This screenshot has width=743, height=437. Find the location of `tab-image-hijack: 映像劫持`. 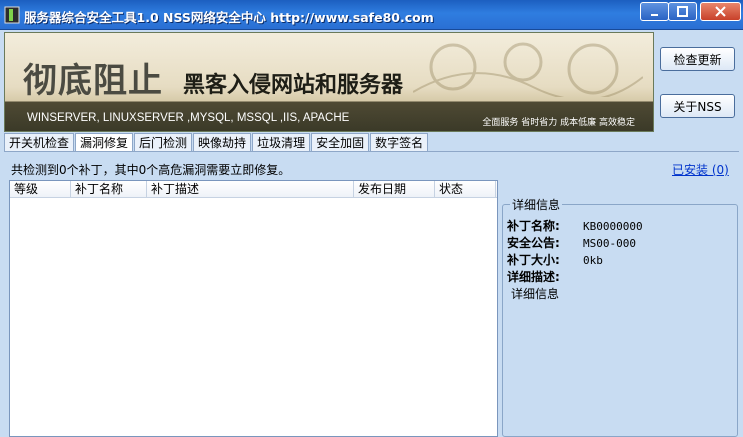

tab-image-hijack: 映像劫持 is located at coordinates (222, 142).